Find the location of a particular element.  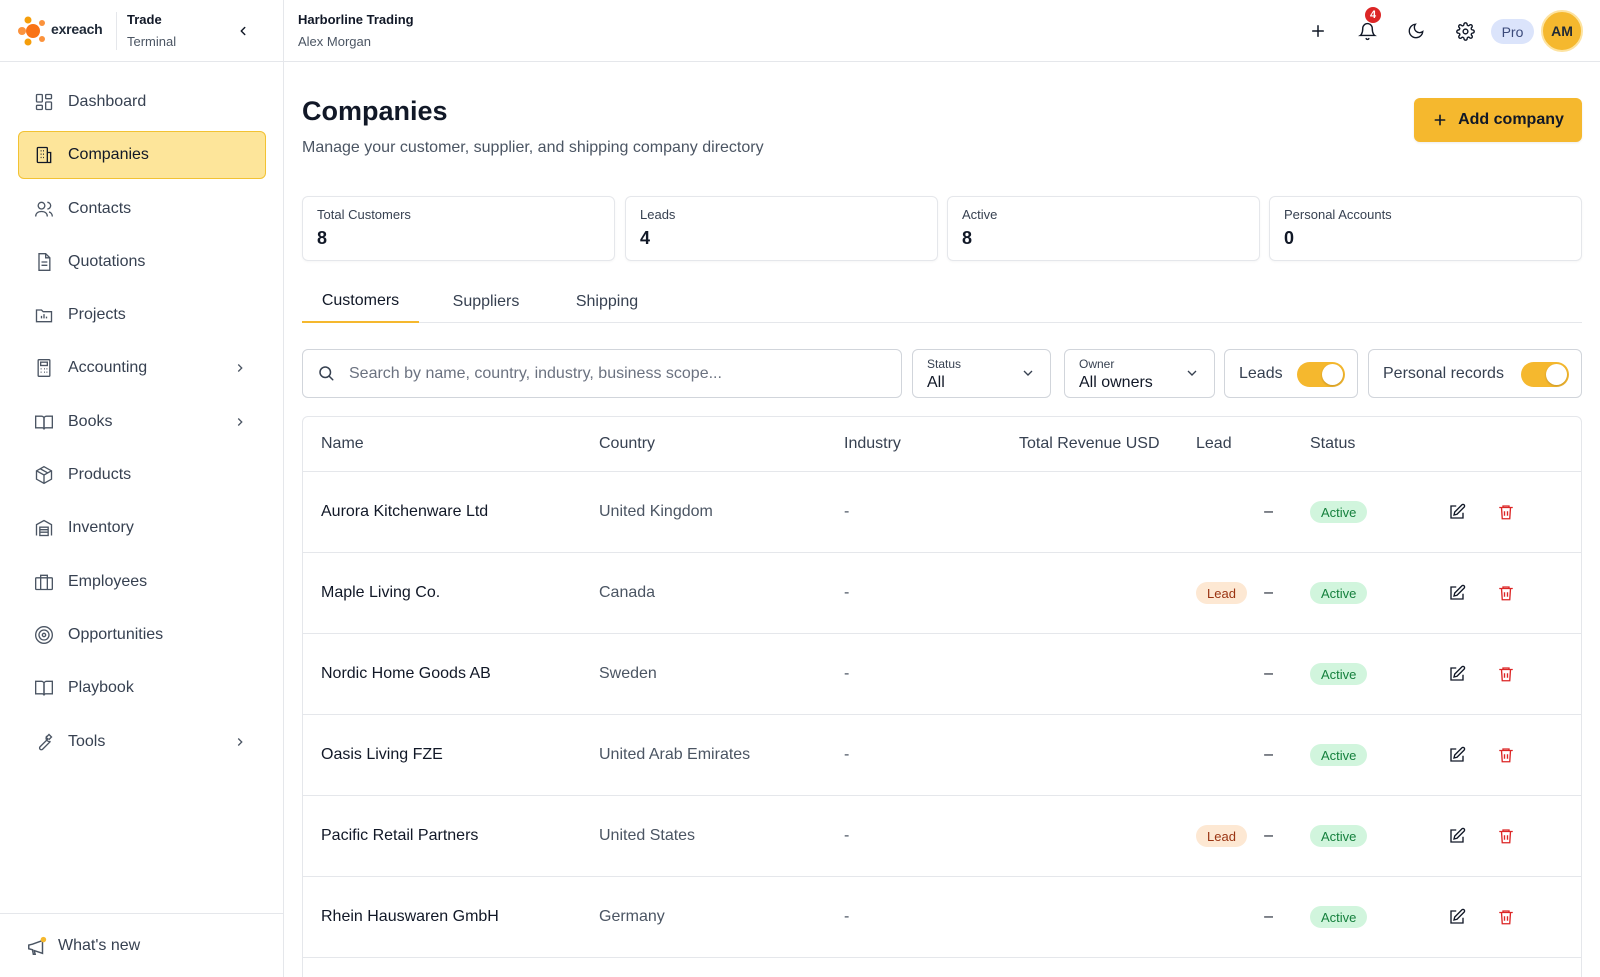

tab-customers: Customers is located at coordinates (360, 302).